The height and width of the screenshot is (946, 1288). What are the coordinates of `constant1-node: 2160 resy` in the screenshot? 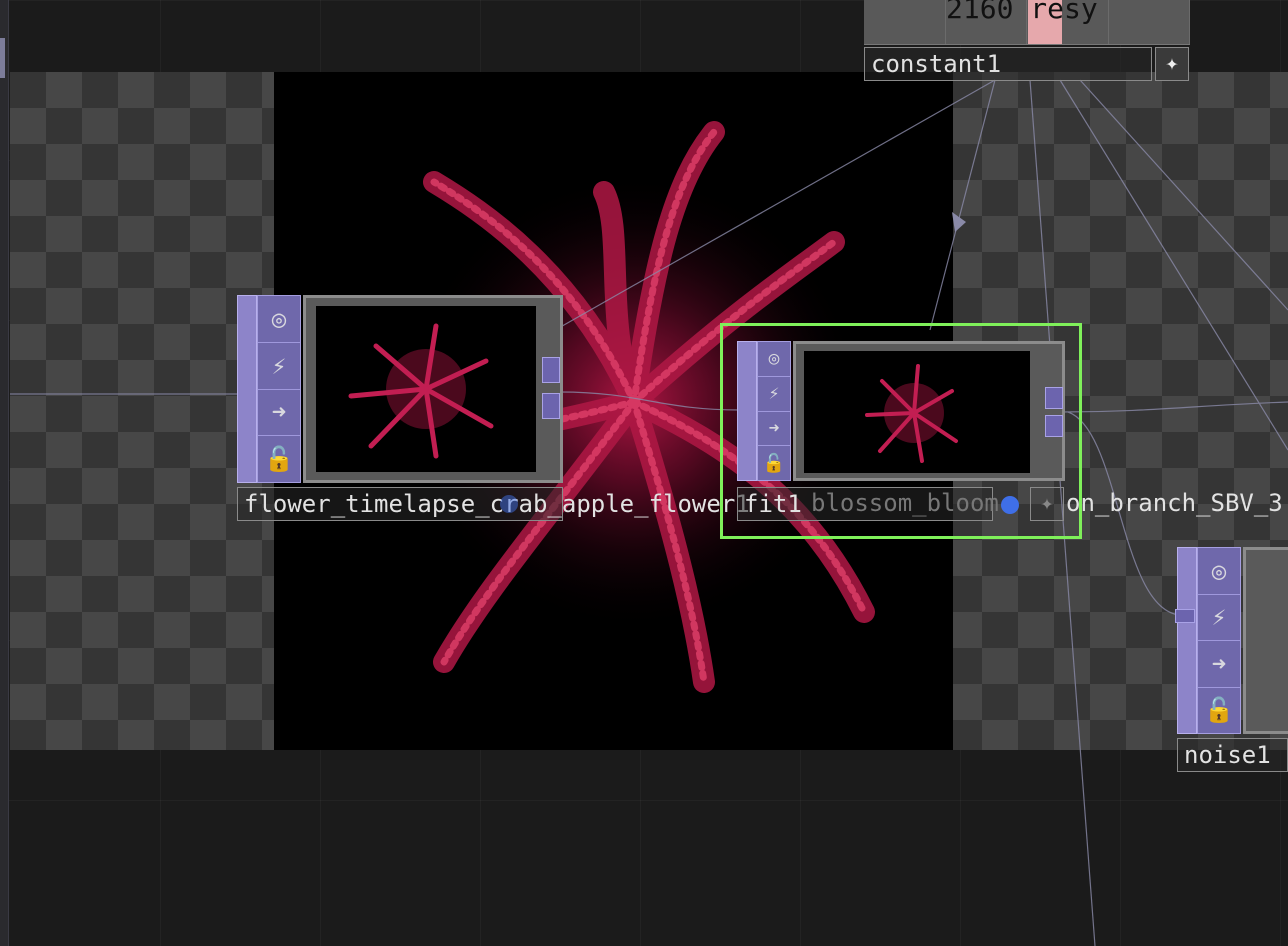 It's located at (1027, 22).